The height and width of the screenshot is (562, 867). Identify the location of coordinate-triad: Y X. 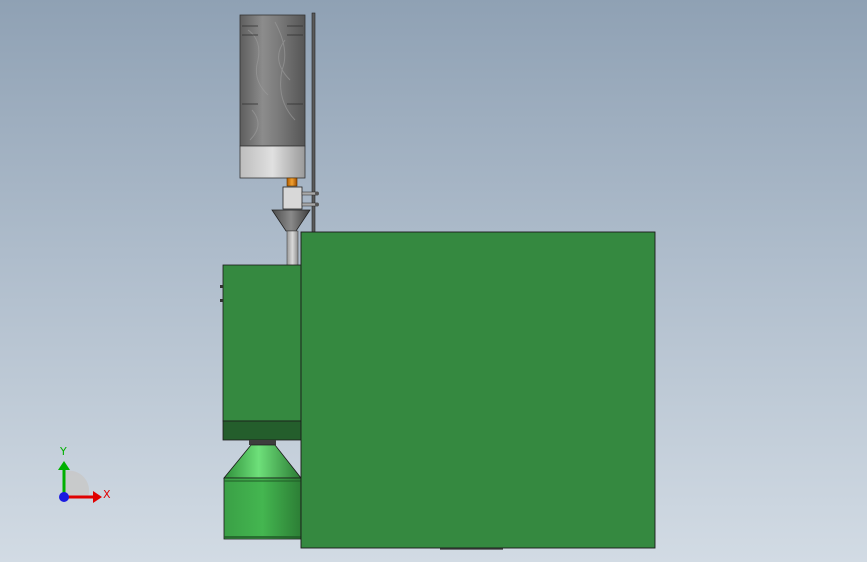
(84, 474).